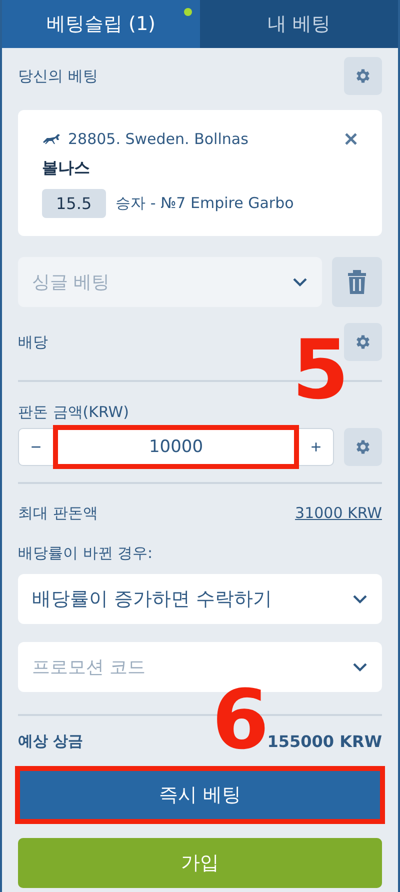 The width and height of the screenshot is (400, 892). Describe the element at coordinates (58, 513) in the screenshot. I see `max-stake-label: 최대 판돈액` at that location.